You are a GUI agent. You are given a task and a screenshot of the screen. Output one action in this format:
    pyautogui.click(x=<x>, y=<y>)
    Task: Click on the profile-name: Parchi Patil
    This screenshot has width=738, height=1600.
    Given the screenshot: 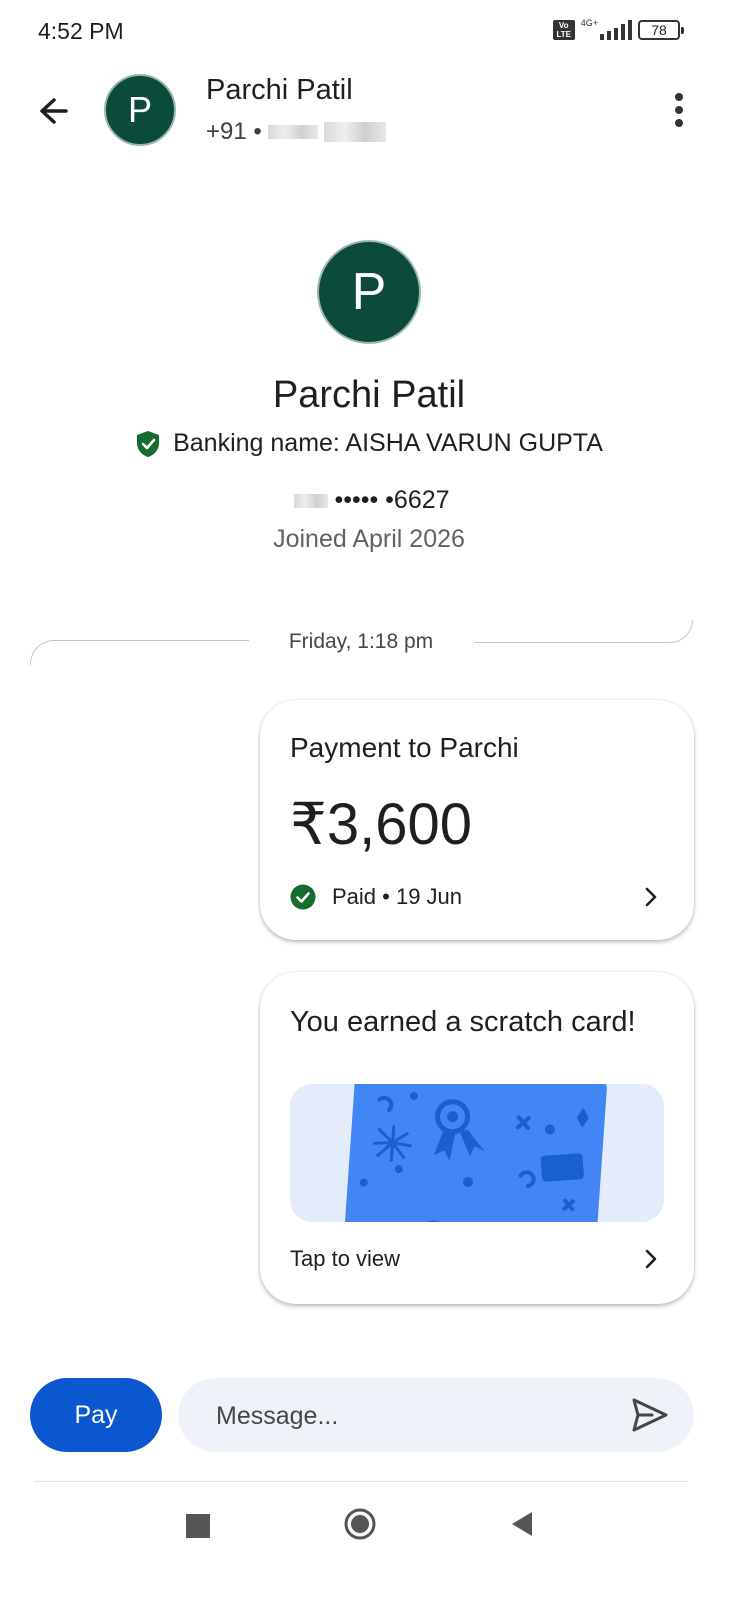 What is the action you would take?
    pyautogui.click(x=369, y=395)
    